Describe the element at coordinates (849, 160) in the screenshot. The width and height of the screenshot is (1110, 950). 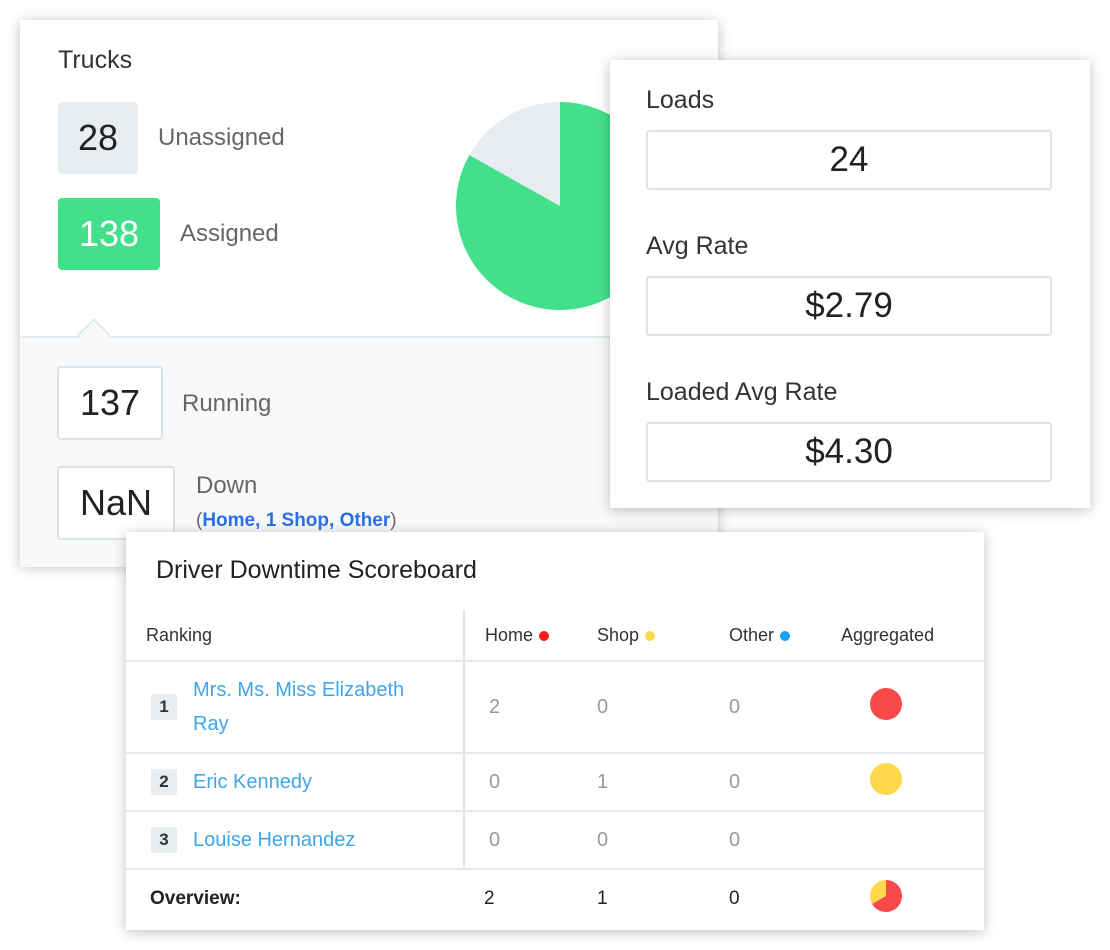
I see `loads-value: 24` at that location.